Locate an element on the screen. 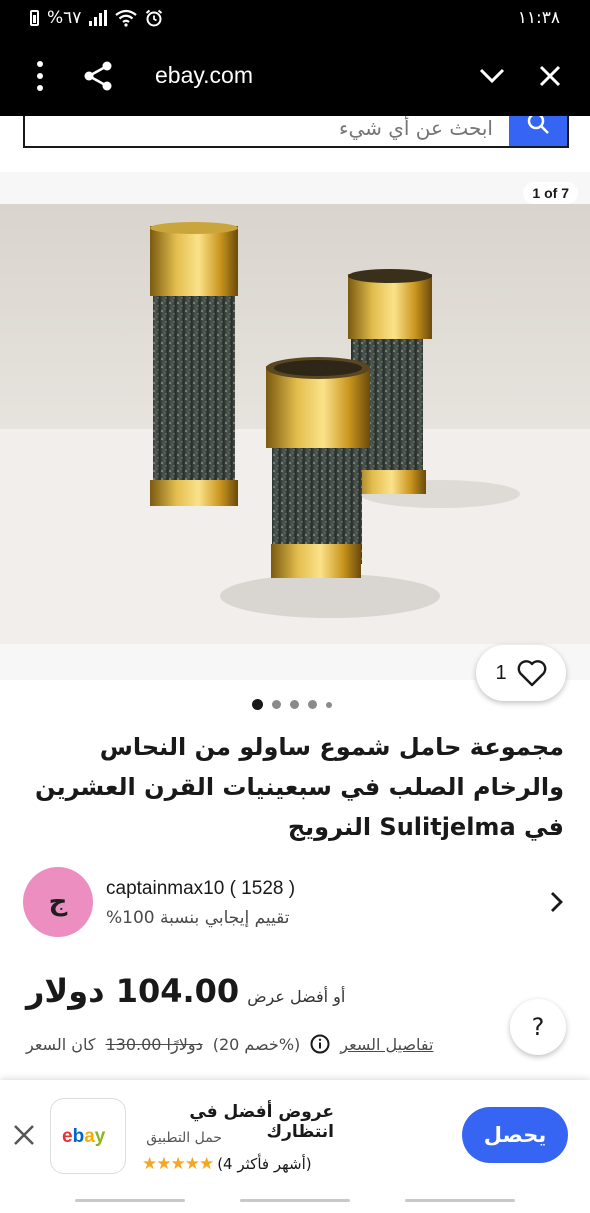  clock: ١١:٣٨ is located at coordinates (538, 18).